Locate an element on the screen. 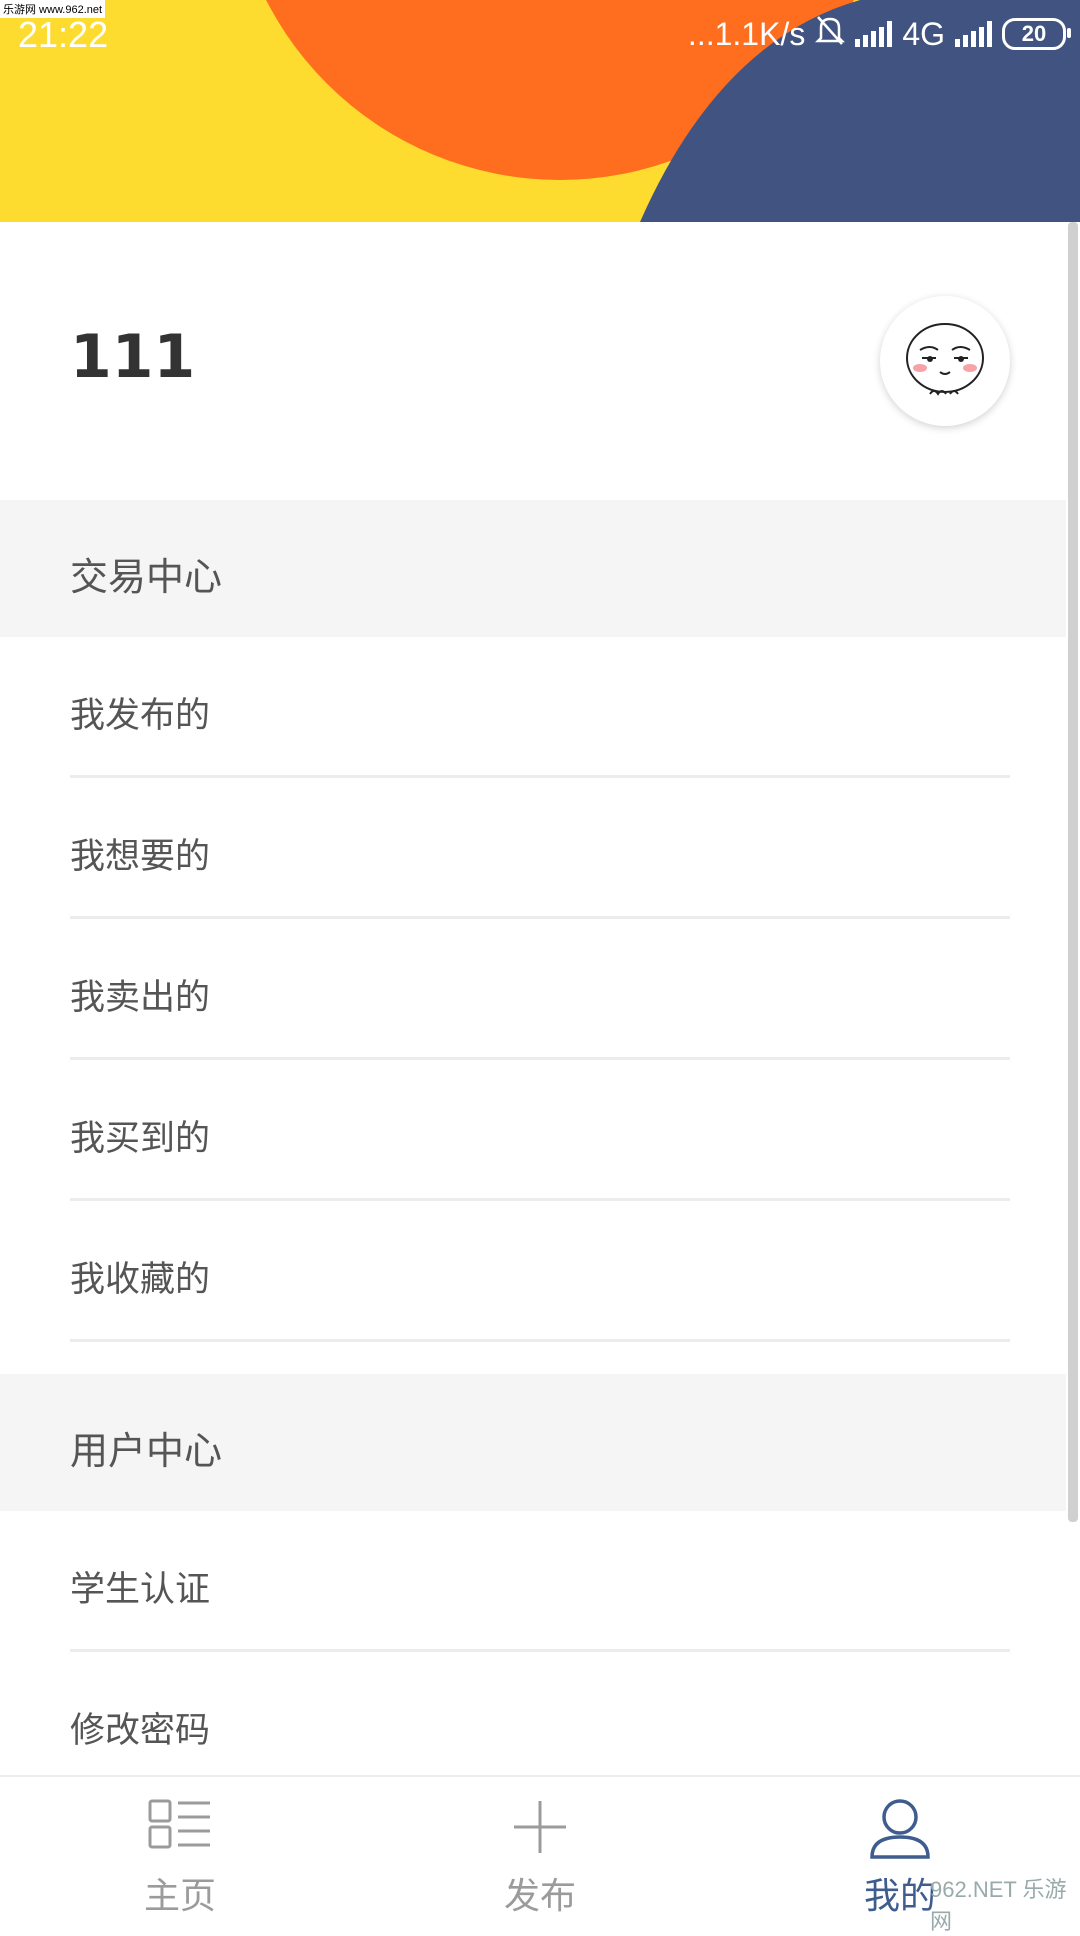  menu-item-label: 我买到的 is located at coordinates (140, 1139).